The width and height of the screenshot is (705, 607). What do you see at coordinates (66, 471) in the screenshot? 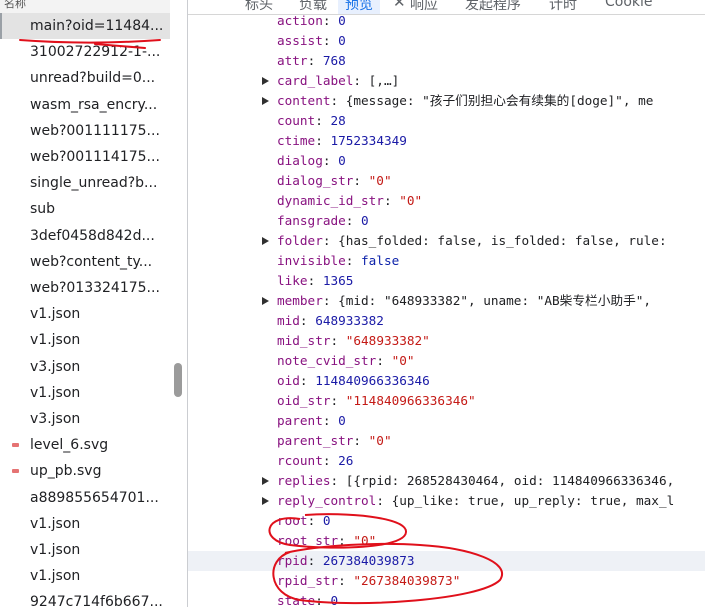
I see `request-name: up_pb.svg` at bounding box center [66, 471].